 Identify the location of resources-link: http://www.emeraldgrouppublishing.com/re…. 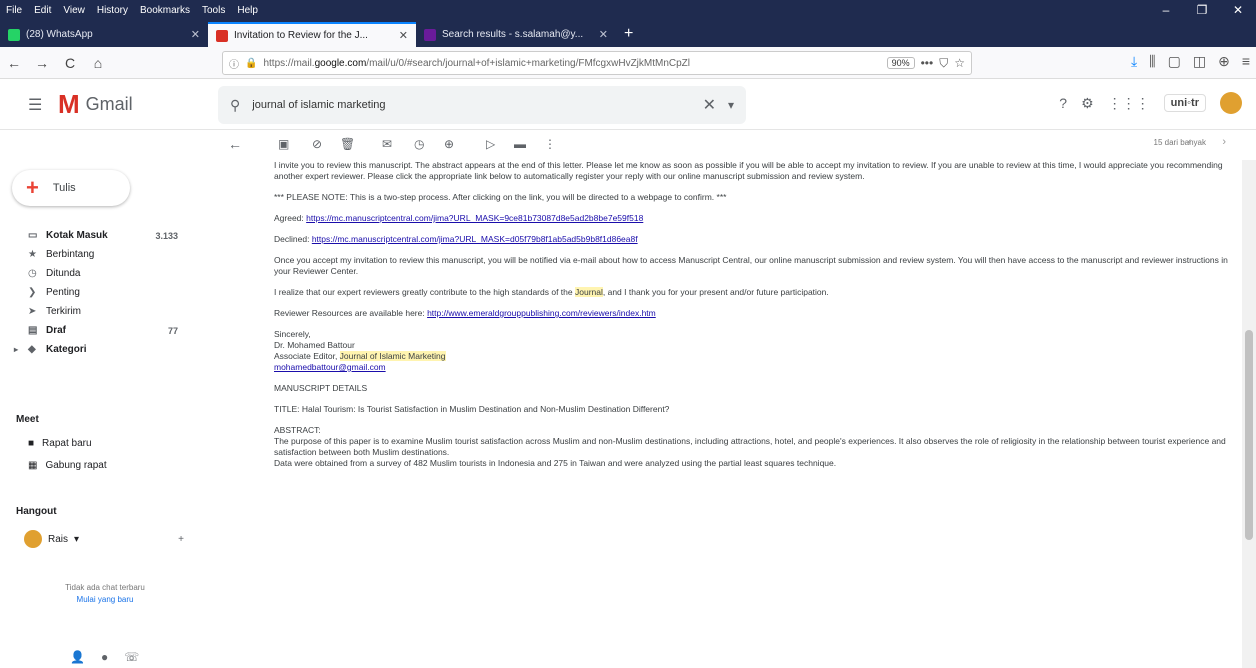
(541, 313).